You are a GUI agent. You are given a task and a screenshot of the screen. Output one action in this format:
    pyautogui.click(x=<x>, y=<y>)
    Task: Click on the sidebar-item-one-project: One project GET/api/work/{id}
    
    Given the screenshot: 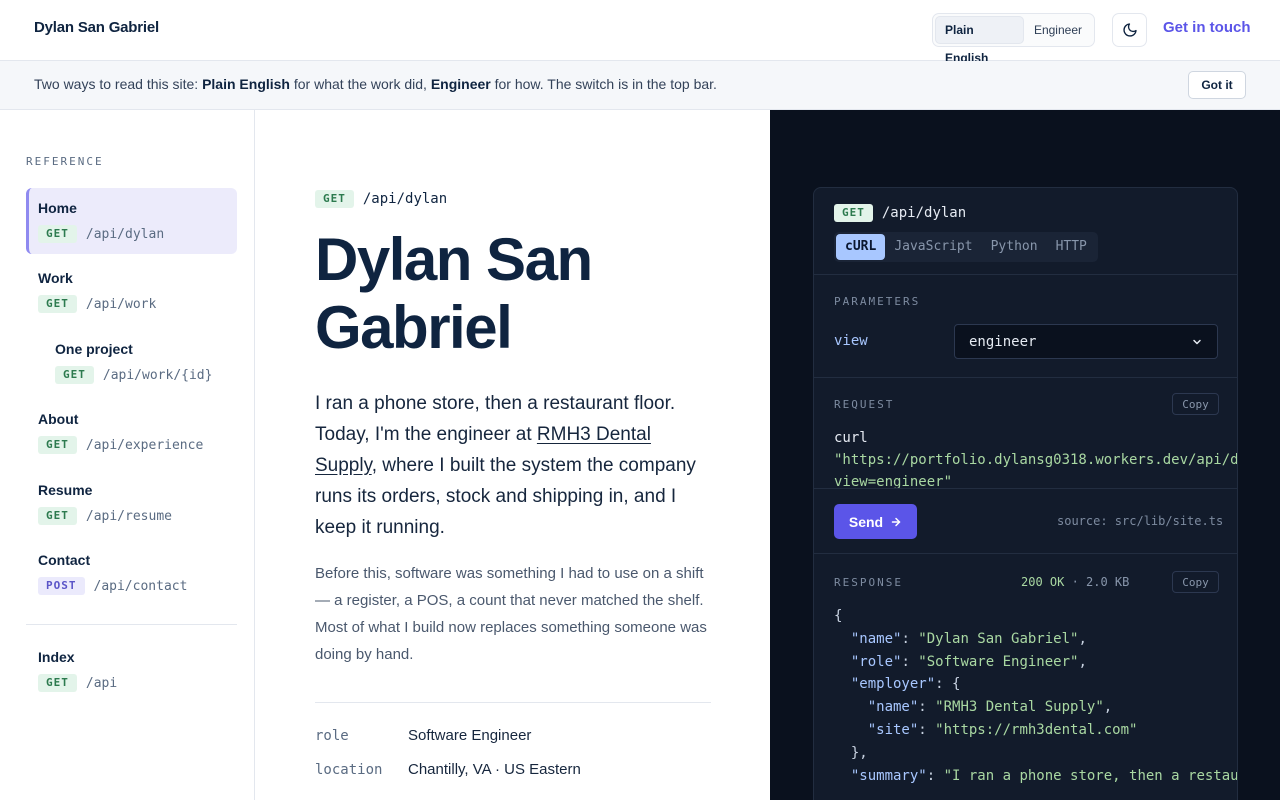 What is the action you would take?
    pyautogui.click(x=131, y=362)
    